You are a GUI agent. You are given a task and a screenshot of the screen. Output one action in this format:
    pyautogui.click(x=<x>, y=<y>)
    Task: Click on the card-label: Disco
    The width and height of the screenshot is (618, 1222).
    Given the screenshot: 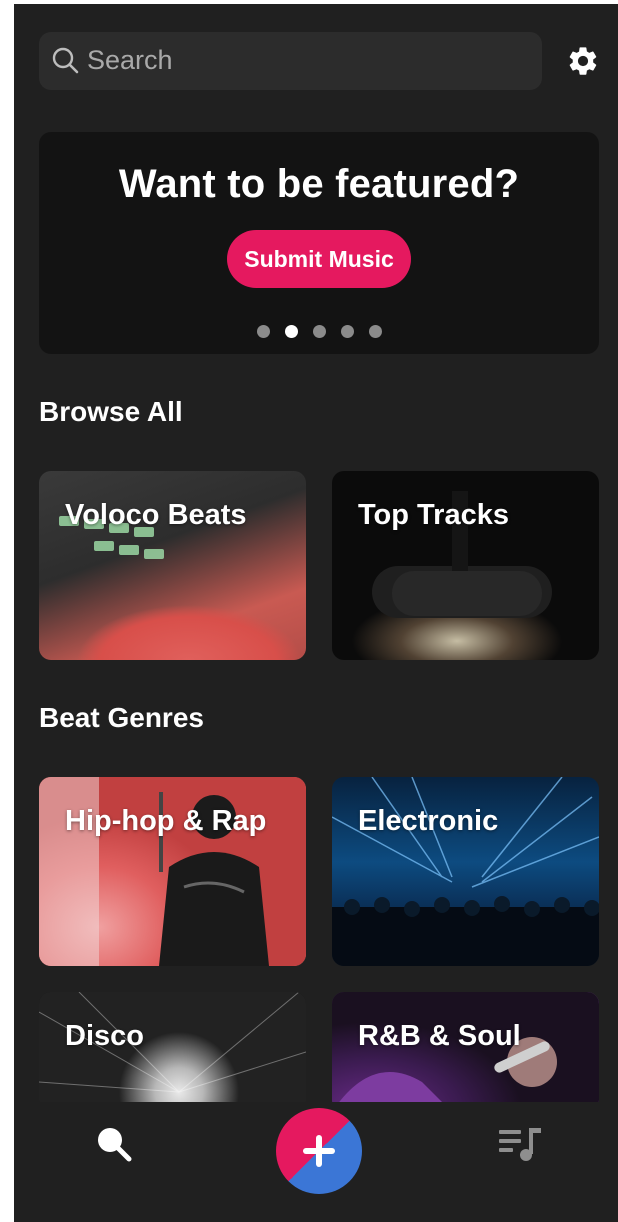 What is the action you would take?
    pyautogui.click(x=104, y=1036)
    